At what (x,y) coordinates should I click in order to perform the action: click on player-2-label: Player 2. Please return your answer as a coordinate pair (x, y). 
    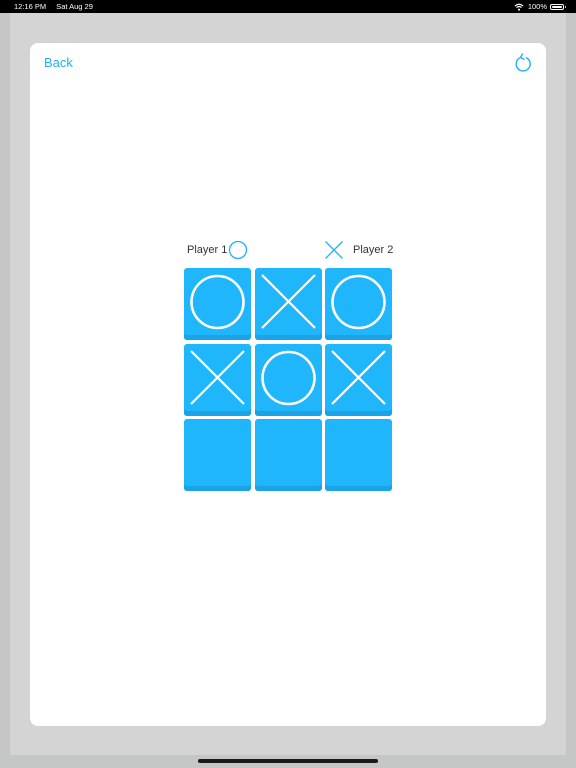
    Looking at the image, I should click on (373, 250).